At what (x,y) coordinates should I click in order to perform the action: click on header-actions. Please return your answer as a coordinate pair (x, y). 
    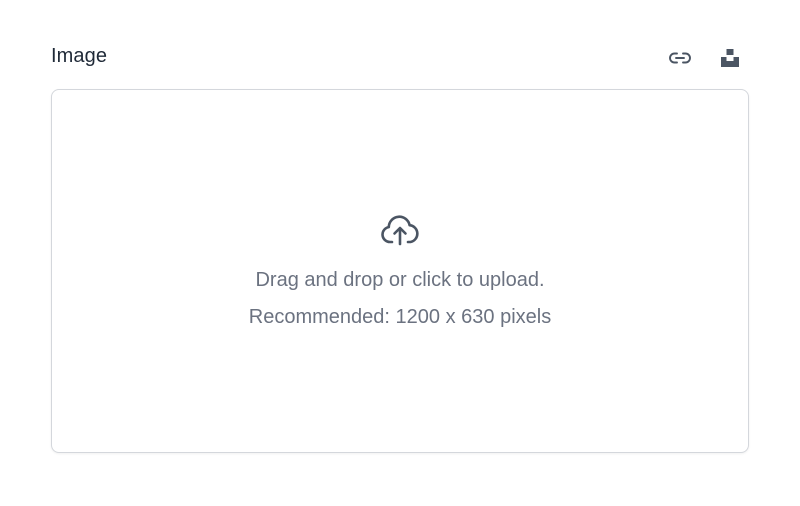
    Looking at the image, I should click on (705, 58).